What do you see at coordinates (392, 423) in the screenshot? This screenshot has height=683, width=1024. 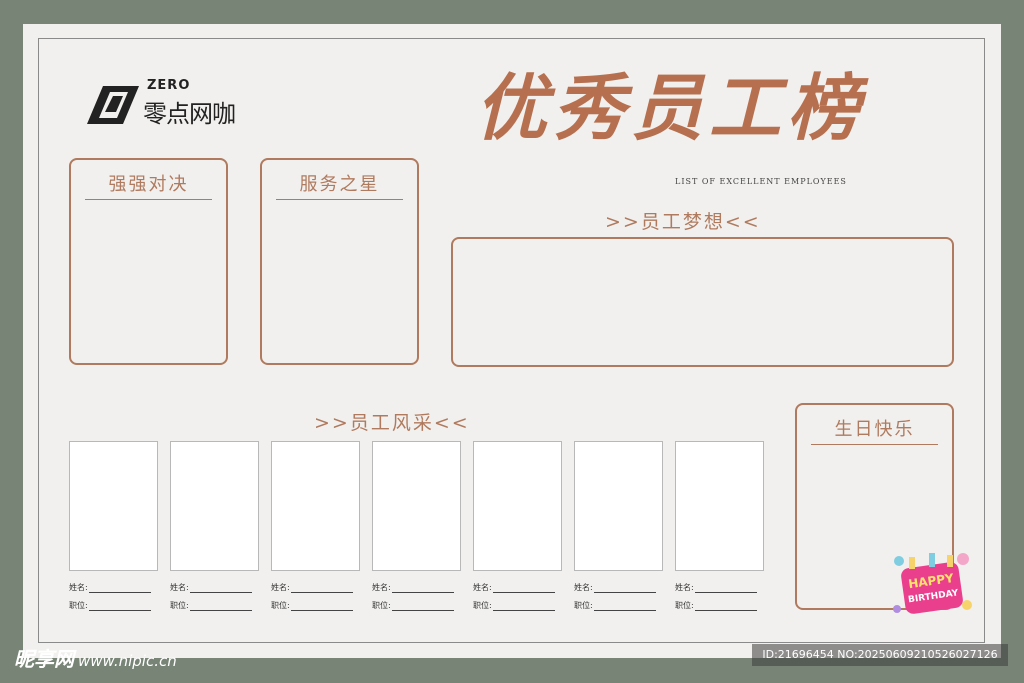 I see `gallery-heading: >>员工风采<<` at bounding box center [392, 423].